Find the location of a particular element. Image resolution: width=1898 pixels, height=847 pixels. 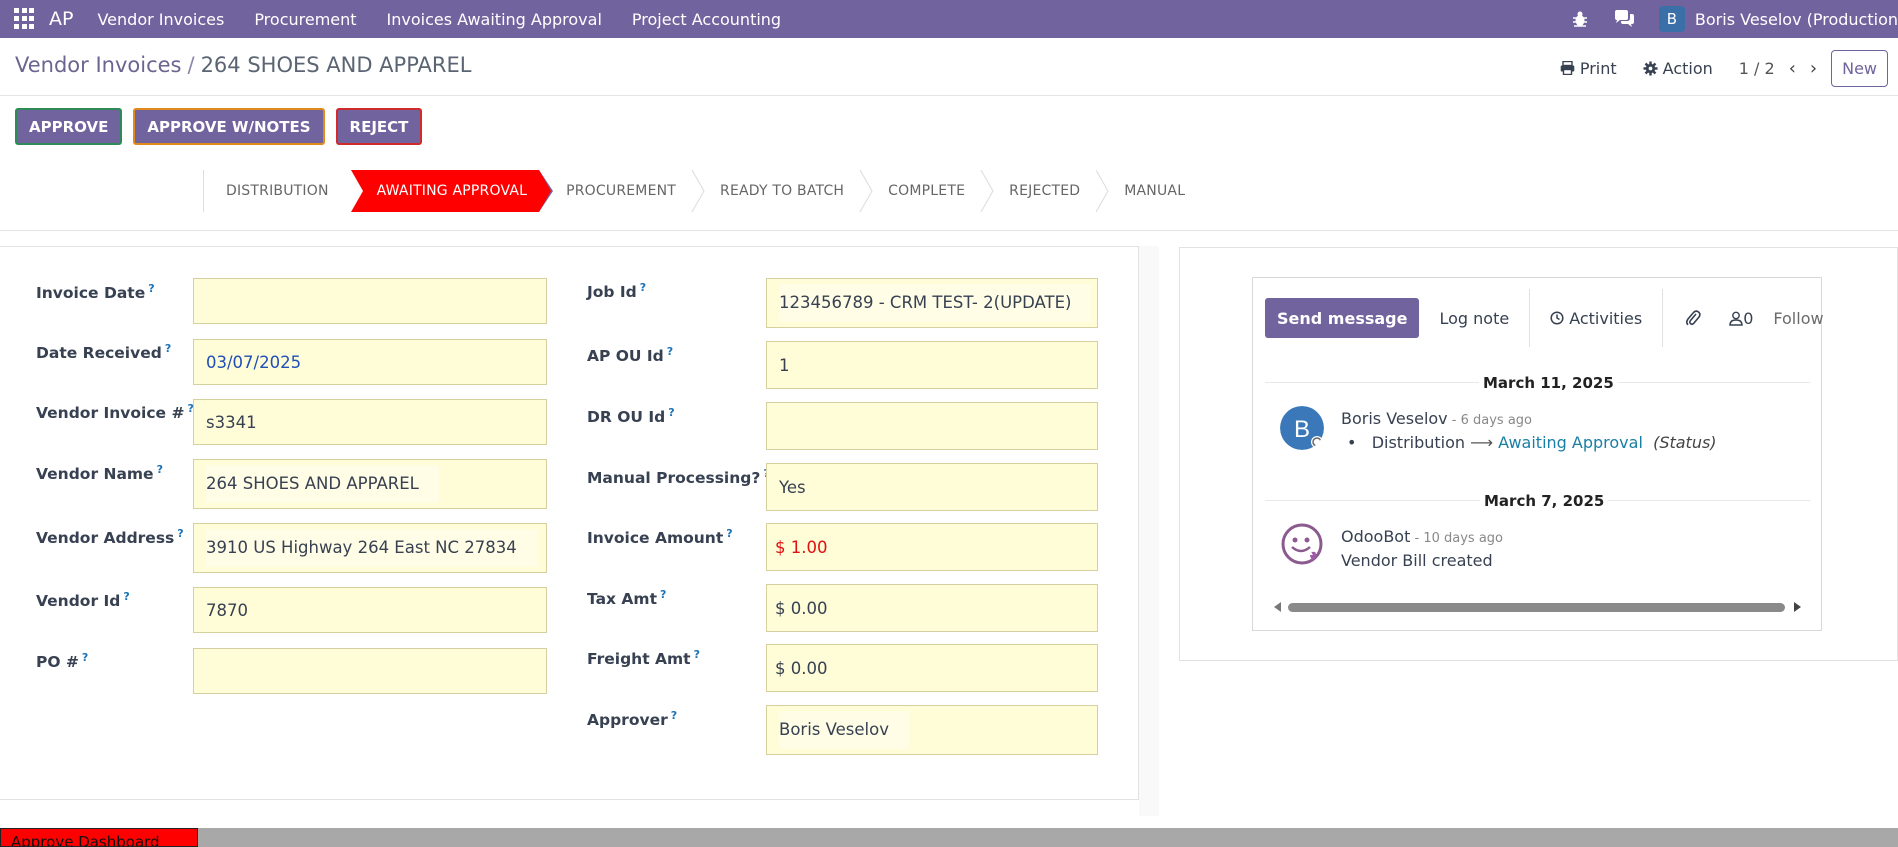

invoice-amount-field: $ 1.00 is located at coordinates (932, 547).